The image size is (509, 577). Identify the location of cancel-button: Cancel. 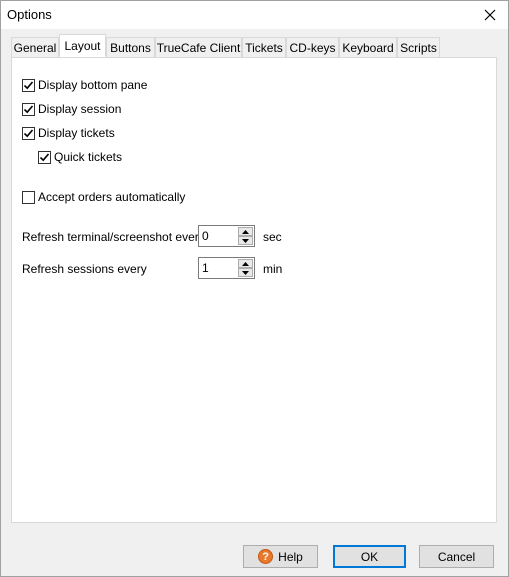
(456, 556).